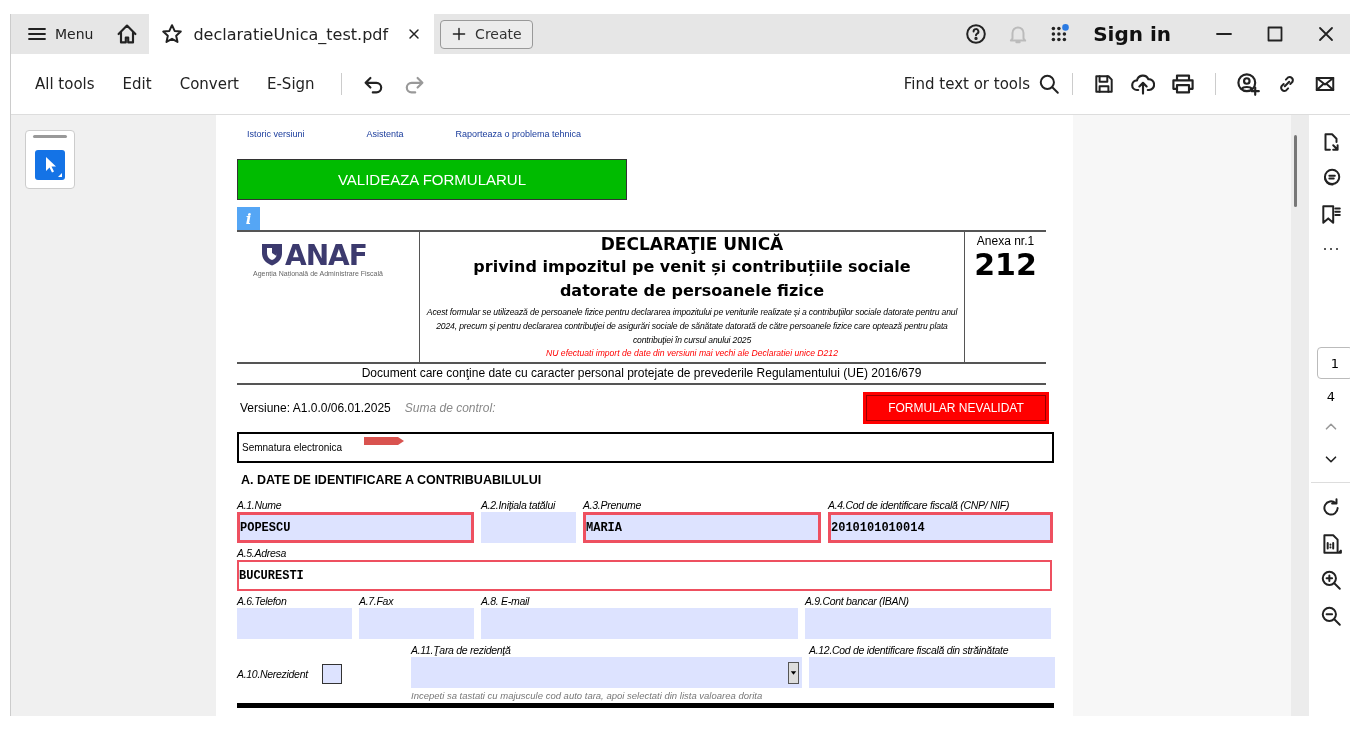 This screenshot has height=730, width=1350. Describe the element at coordinates (644, 575) in the screenshot. I see `input-field: BUCURESTI` at that location.